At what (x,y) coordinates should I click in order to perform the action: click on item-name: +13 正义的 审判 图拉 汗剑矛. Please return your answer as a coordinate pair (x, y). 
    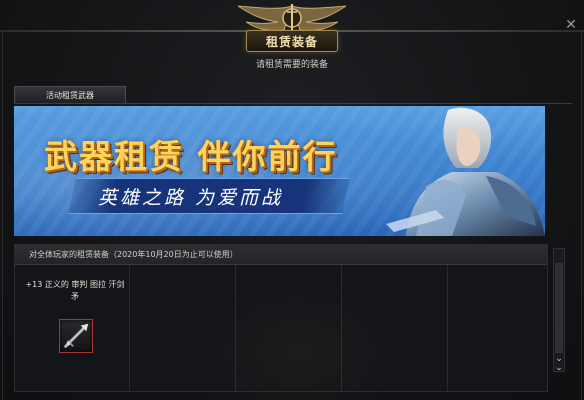
    Looking at the image, I should click on (75, 290).